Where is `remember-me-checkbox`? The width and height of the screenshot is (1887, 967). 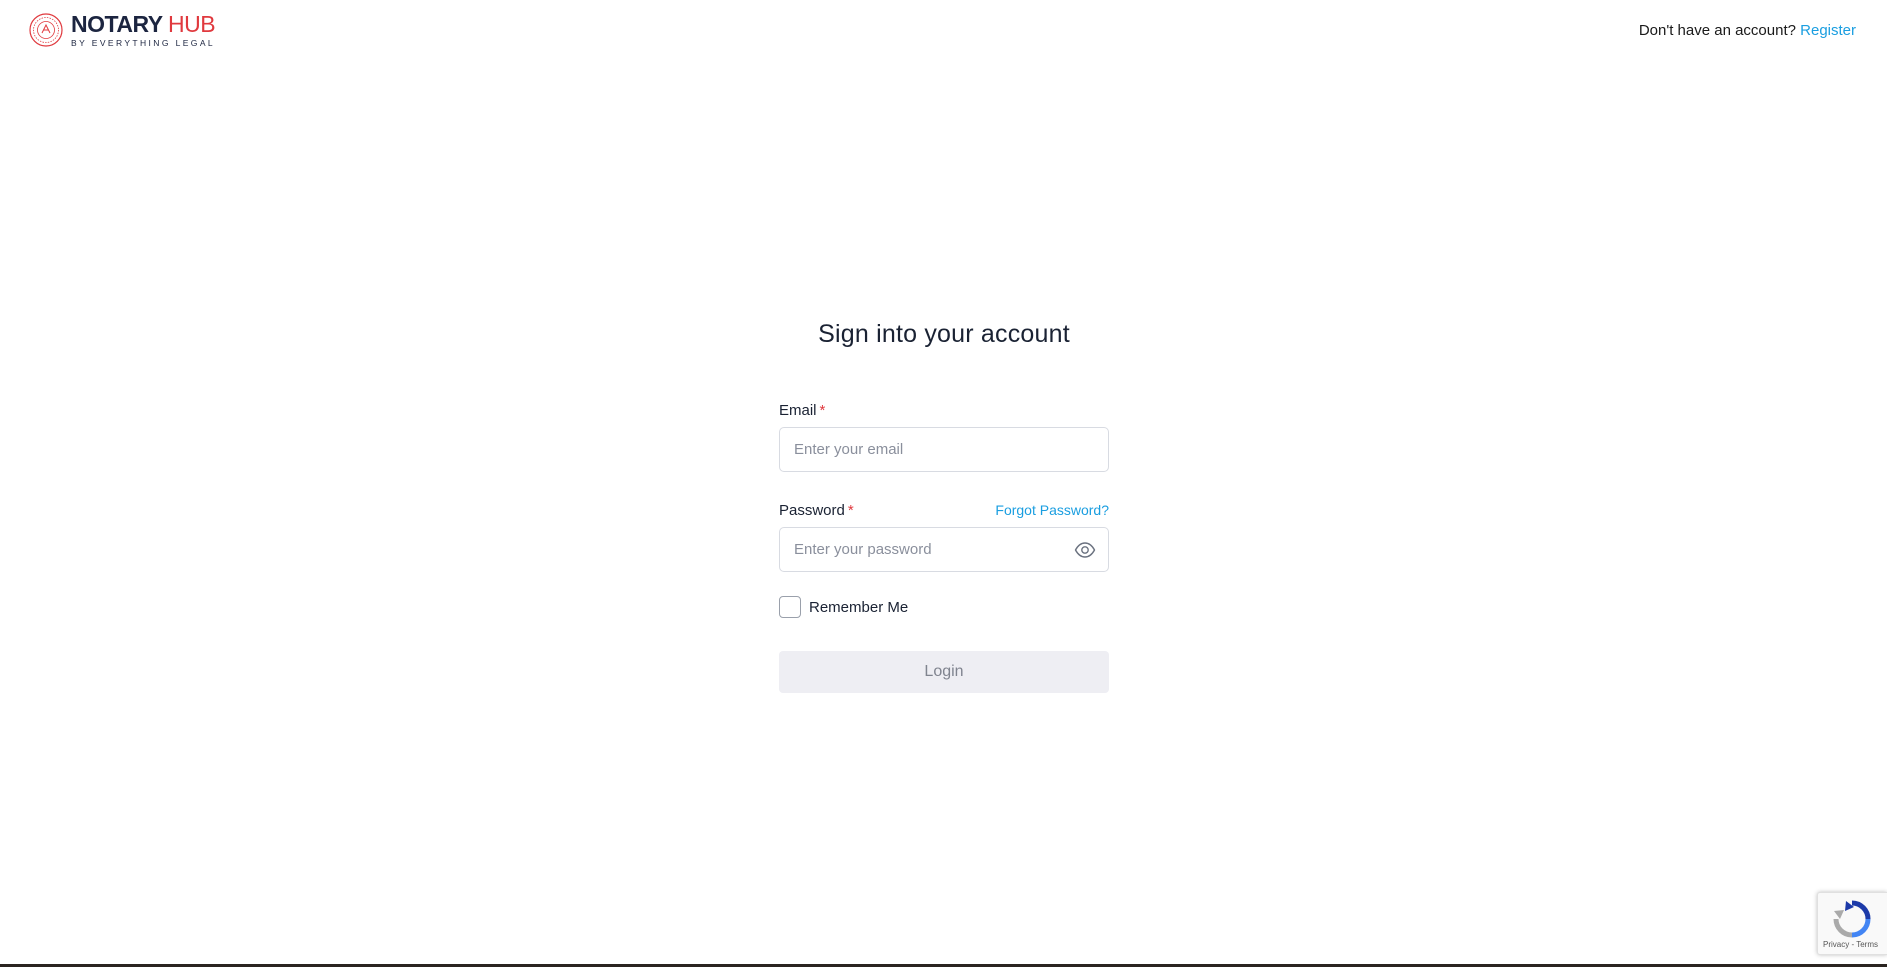
remember-me-checkbox is located at coordinates (790, 607).